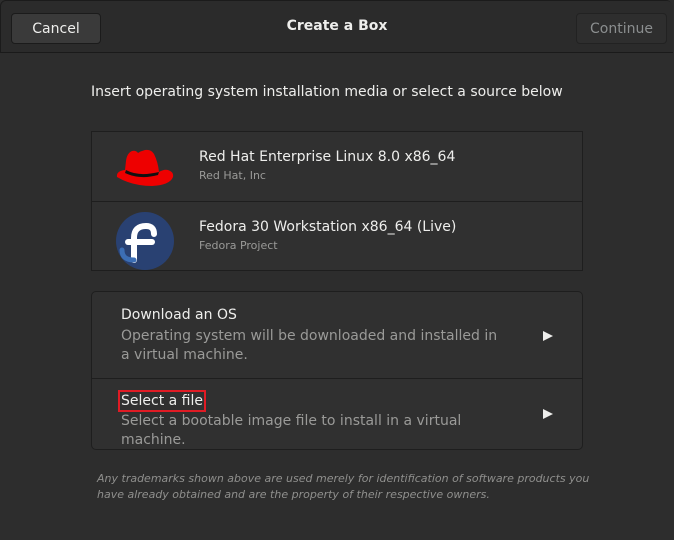  What do you see at coordinates (232, 175) in the screenshot?
I see `os-vendor: Red Hat, Inc` at bounding box center [232, 175].